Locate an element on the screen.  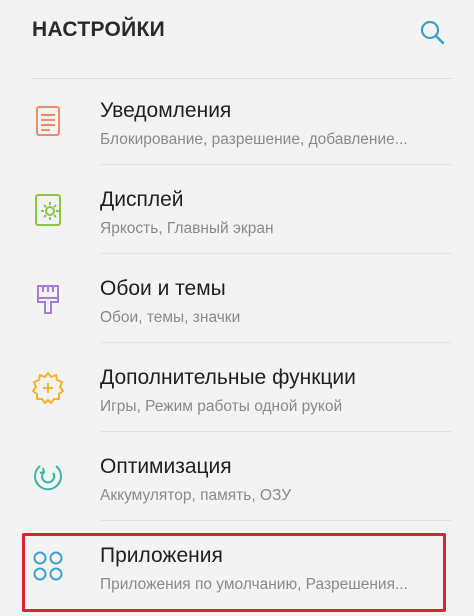
search-icon is located at coordinates (432, 32).